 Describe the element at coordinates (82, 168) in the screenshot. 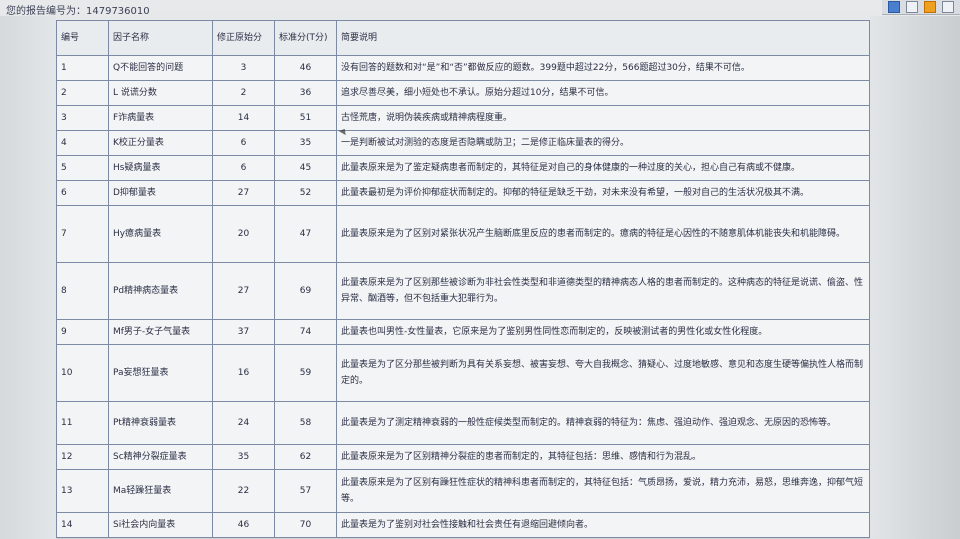

I see `cell-id: 5` at that location.